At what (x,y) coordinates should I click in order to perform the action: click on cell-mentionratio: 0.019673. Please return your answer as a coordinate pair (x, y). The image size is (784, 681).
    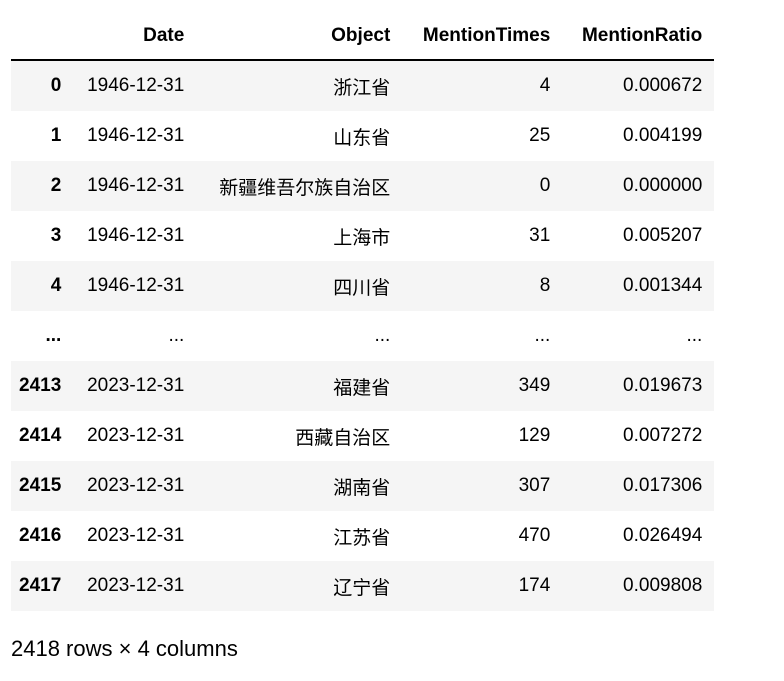
    Looking at the image, I should click on (663, 385).